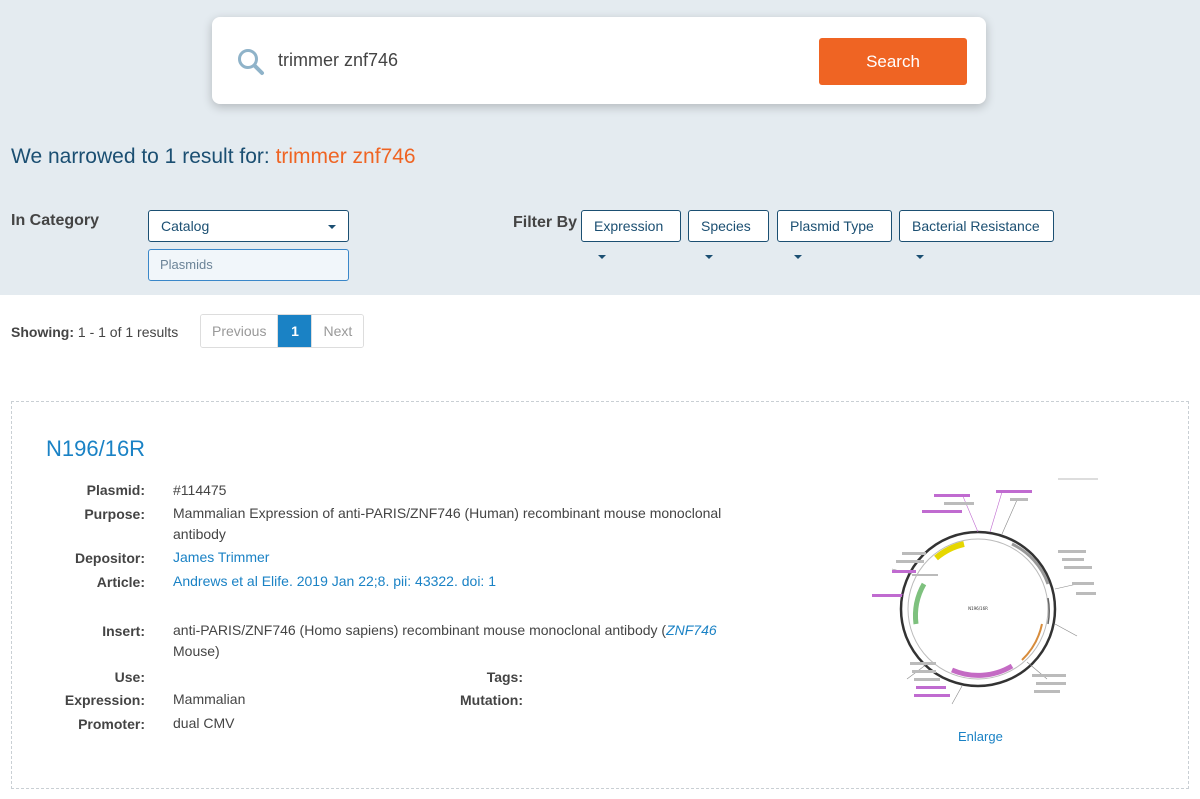 The height and width of the screenshot is (799, 1200). Describe the element at coordinates (114, 514) in the screenshot. I see `purpose-label: Purpose:` at that location.